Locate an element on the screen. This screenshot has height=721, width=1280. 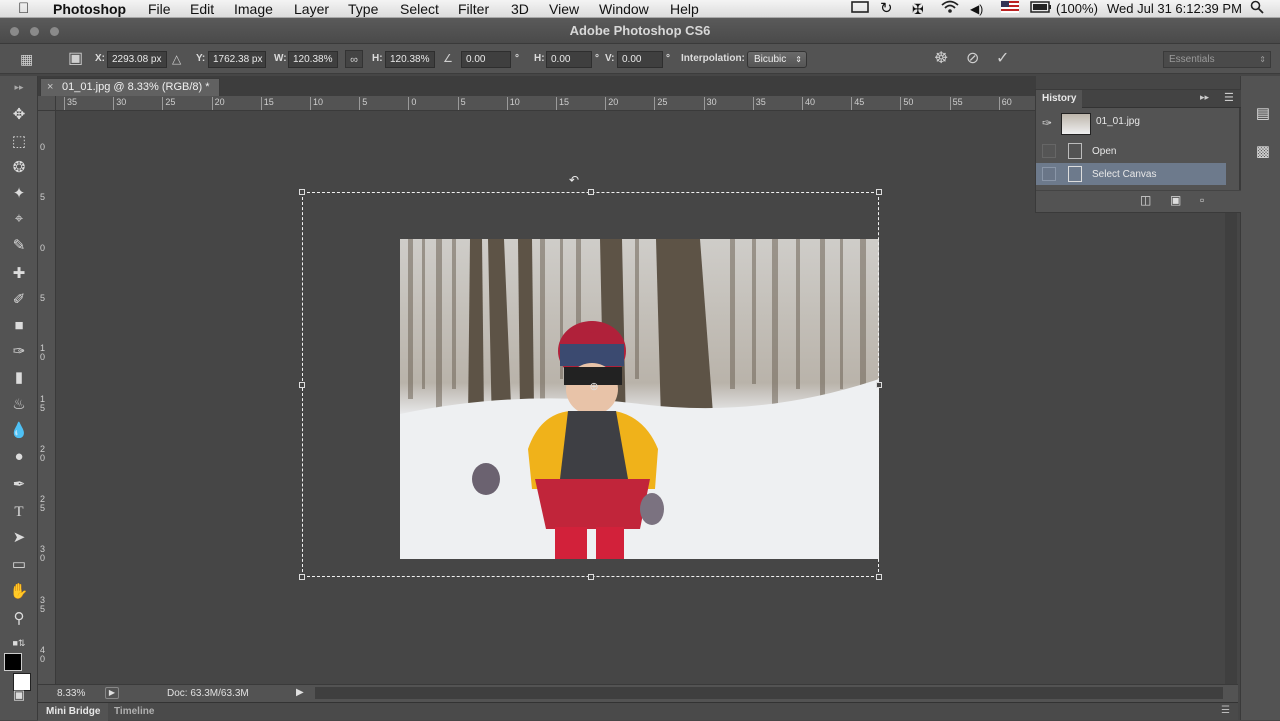
dodge-tool-icon: ● is located at coordinates (19, 457).